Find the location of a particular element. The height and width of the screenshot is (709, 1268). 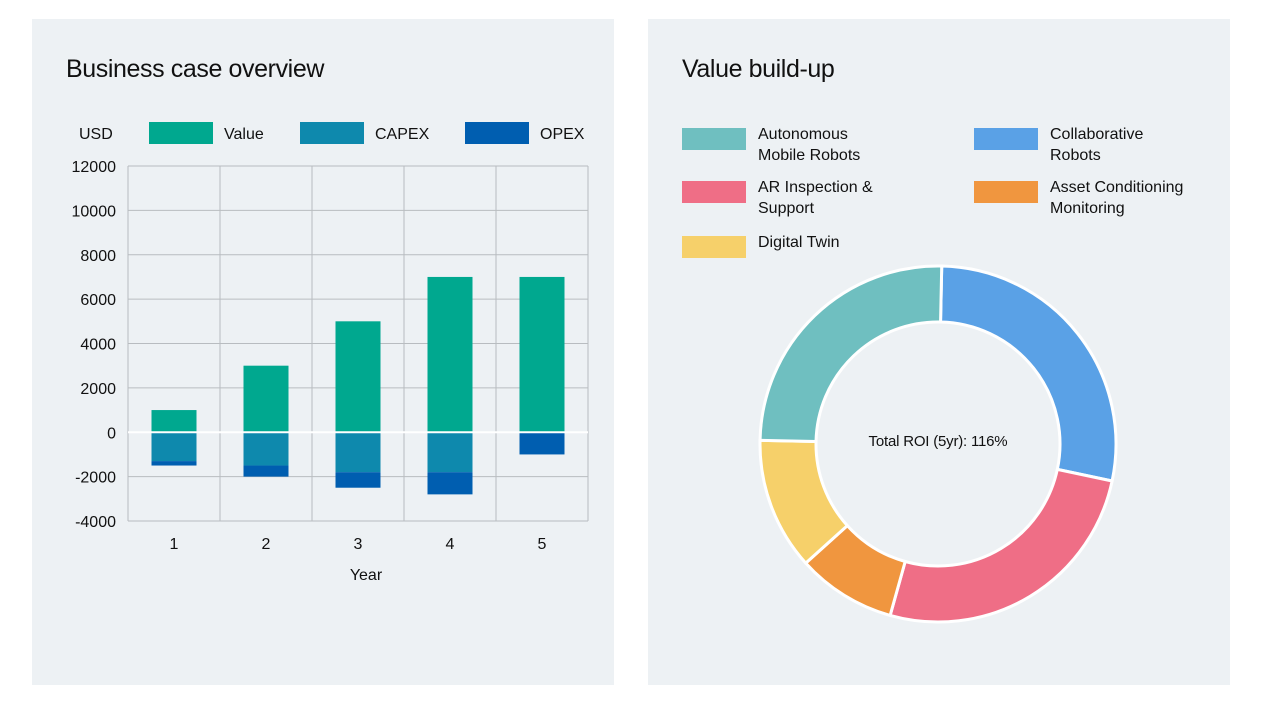

y-tick-label: 10000 is located at coordinates (94, 211).